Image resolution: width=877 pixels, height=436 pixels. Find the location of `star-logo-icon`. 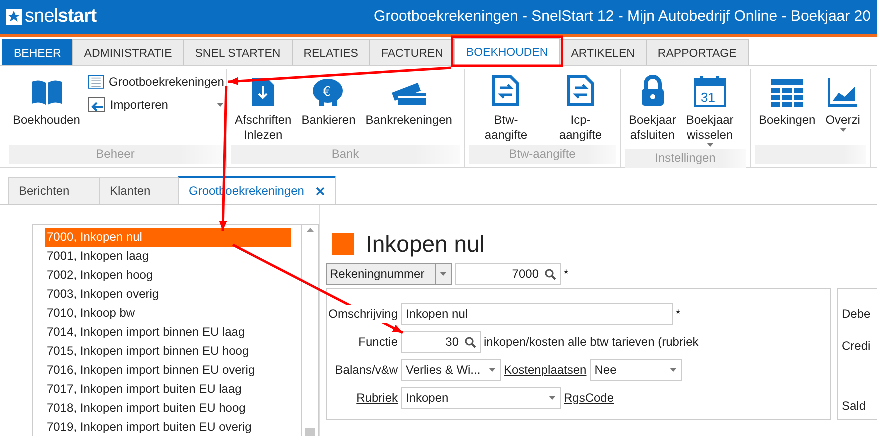

star-logo-icon is located at coordinates (14, 17).